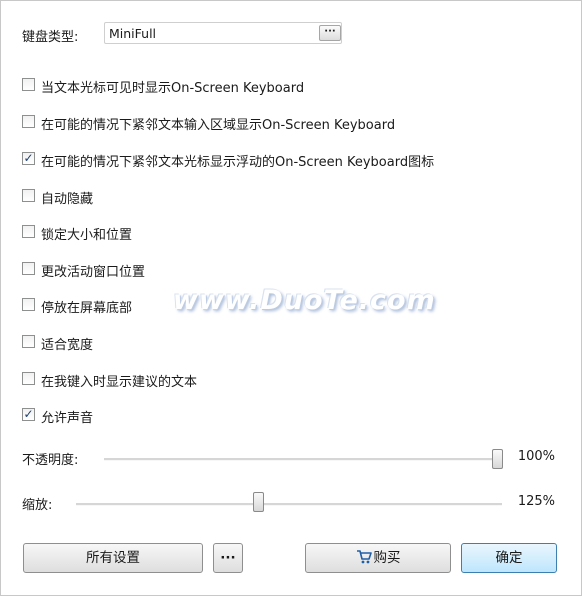 The width and height of the screenshot is (582, 596). Describe the element at coordinates (119, 382) in the screenshot. I see `option-label: 在我键入时显示建议的文本` at that location.